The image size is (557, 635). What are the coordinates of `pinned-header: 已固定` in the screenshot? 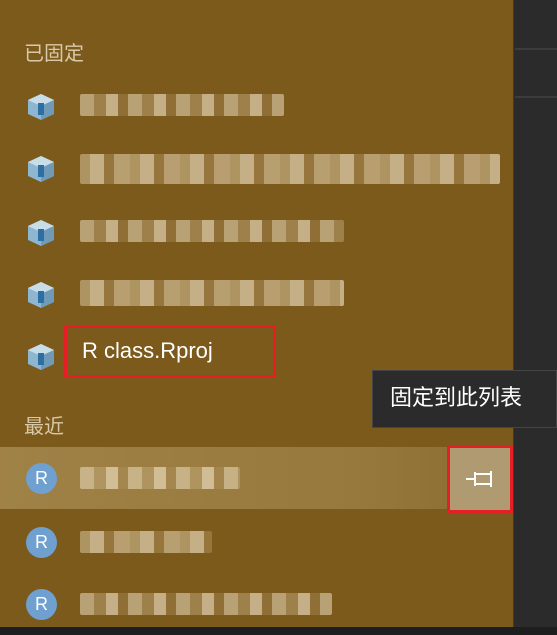 It's located at (54, 53).